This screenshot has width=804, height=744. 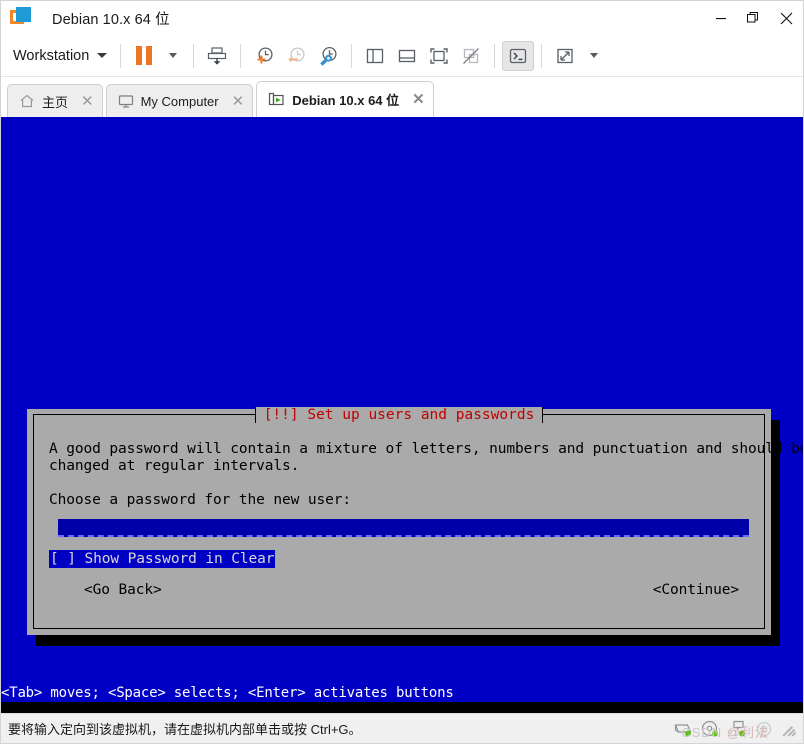 I want to click on take-snapshot-button, so click(x=264, y=56).